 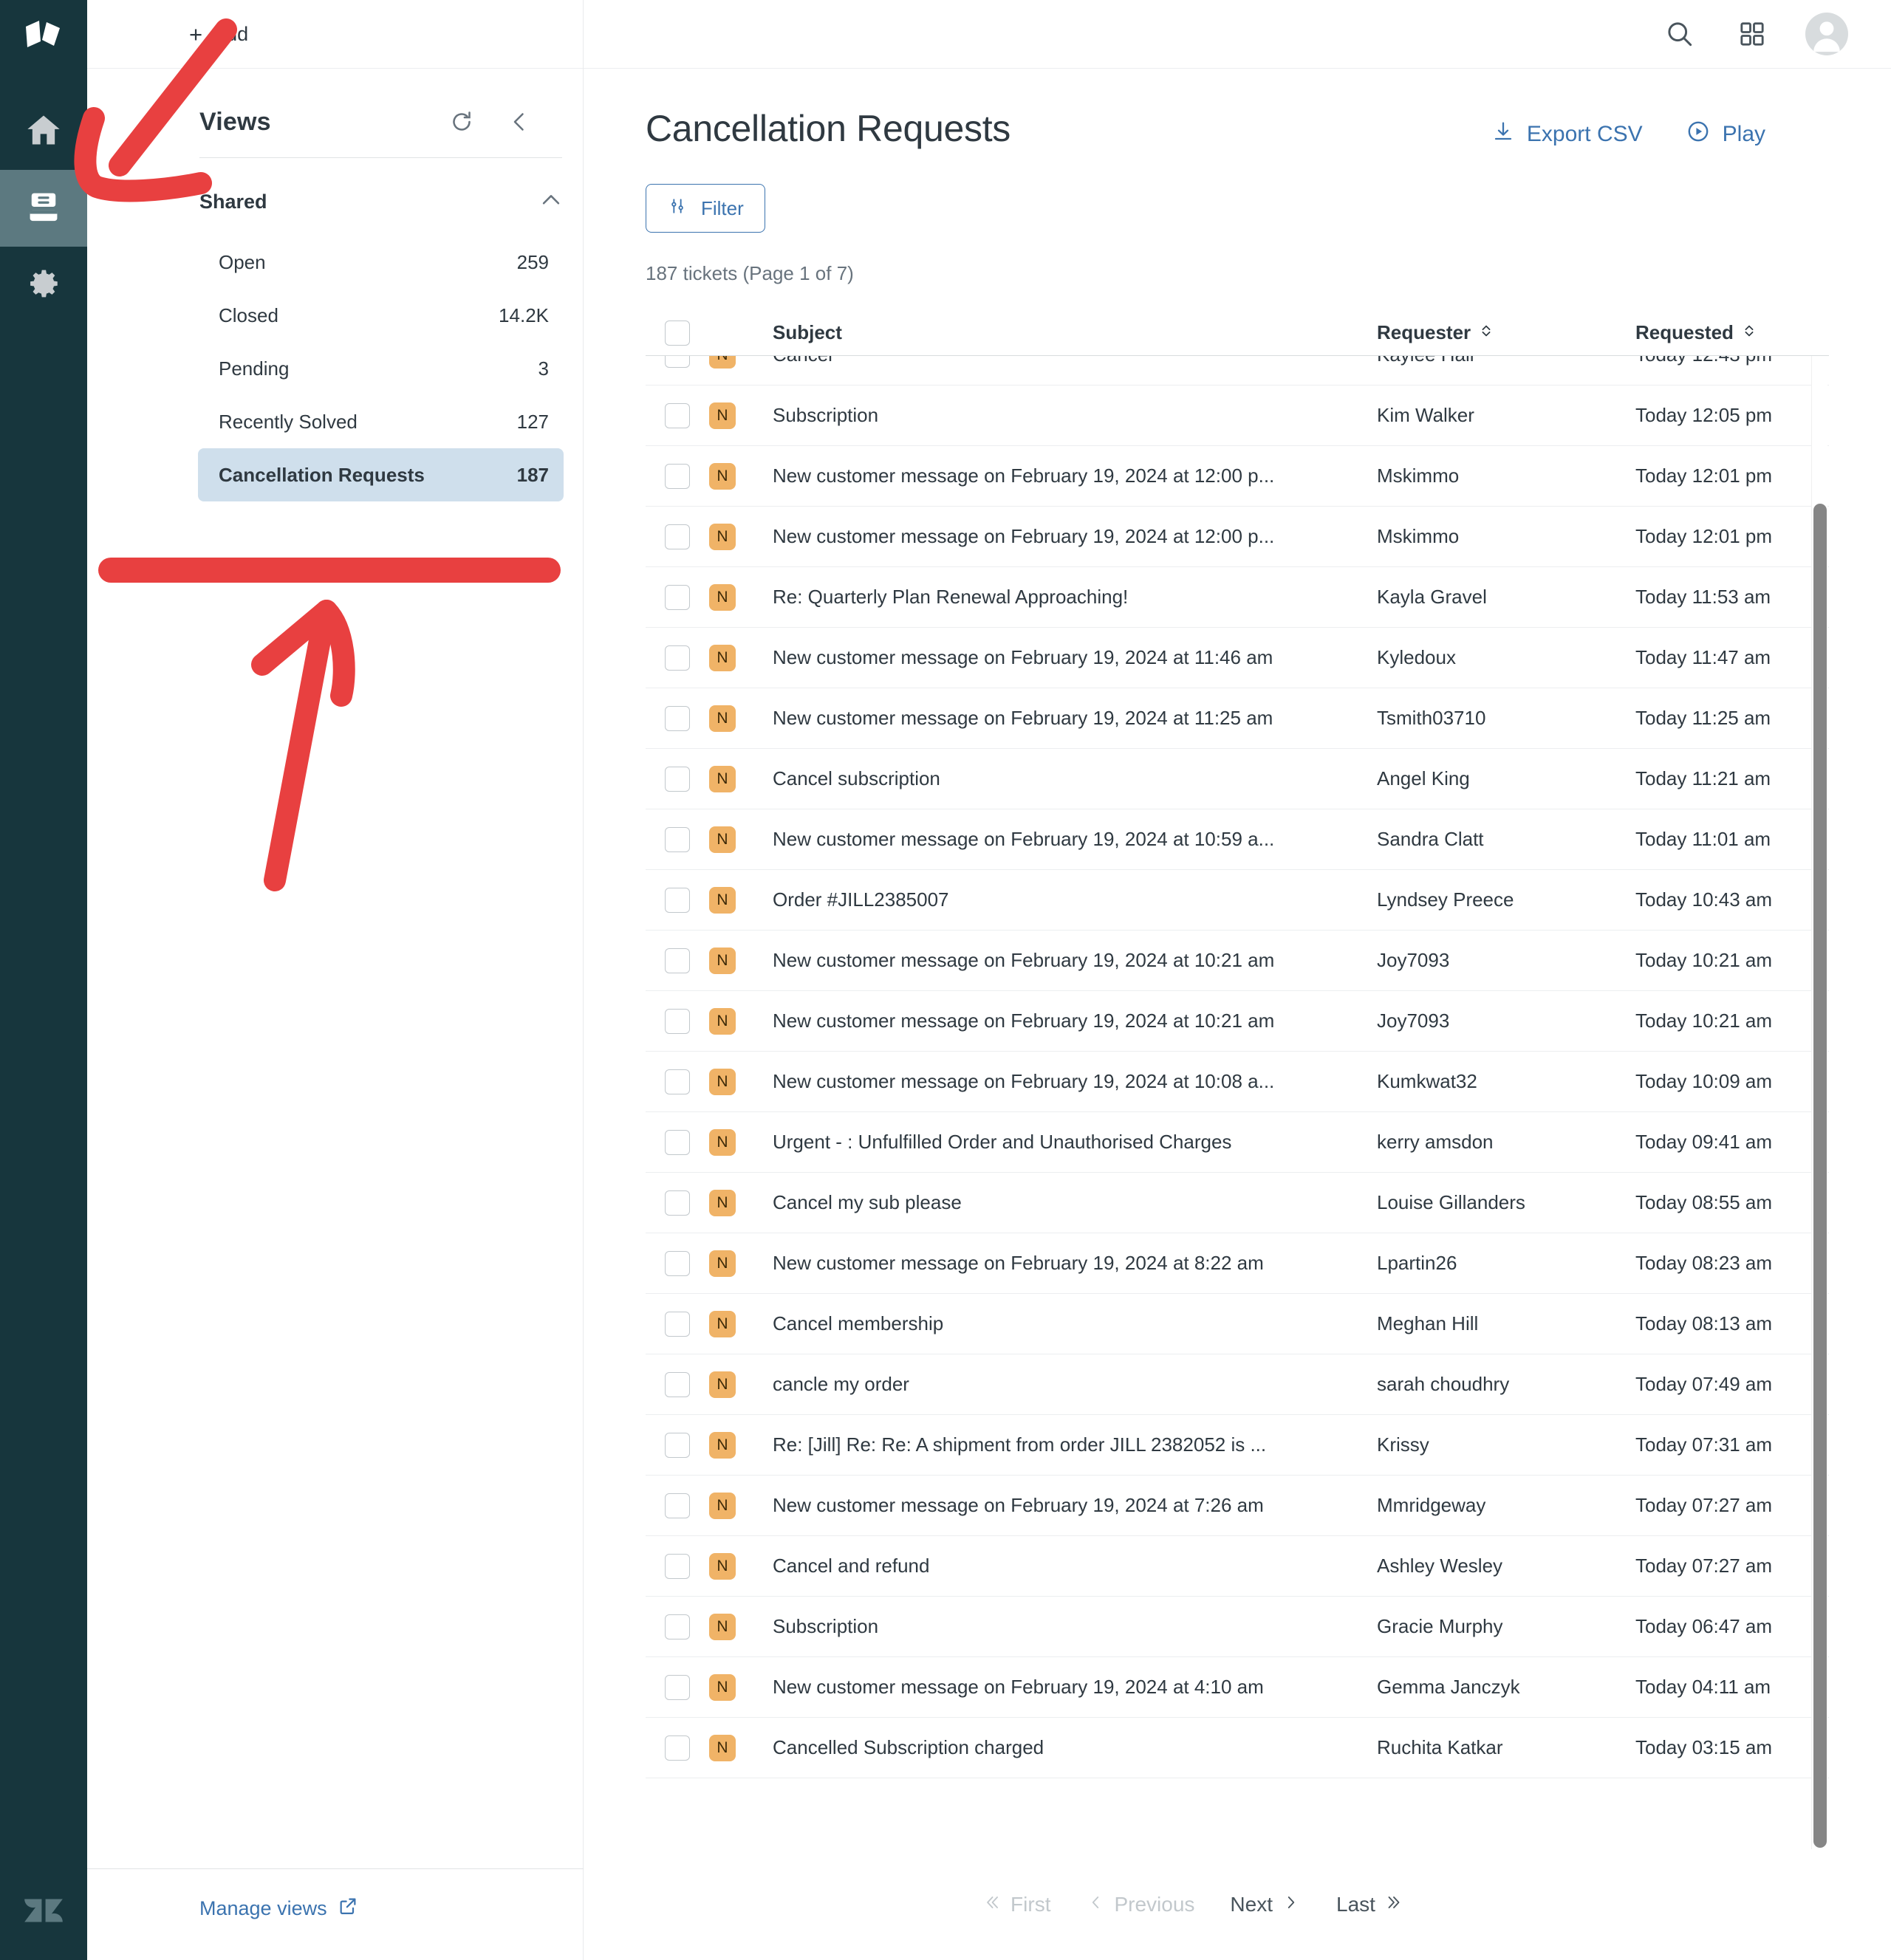 I want to click on chevron-up-icon, so click(x=551, y=202).